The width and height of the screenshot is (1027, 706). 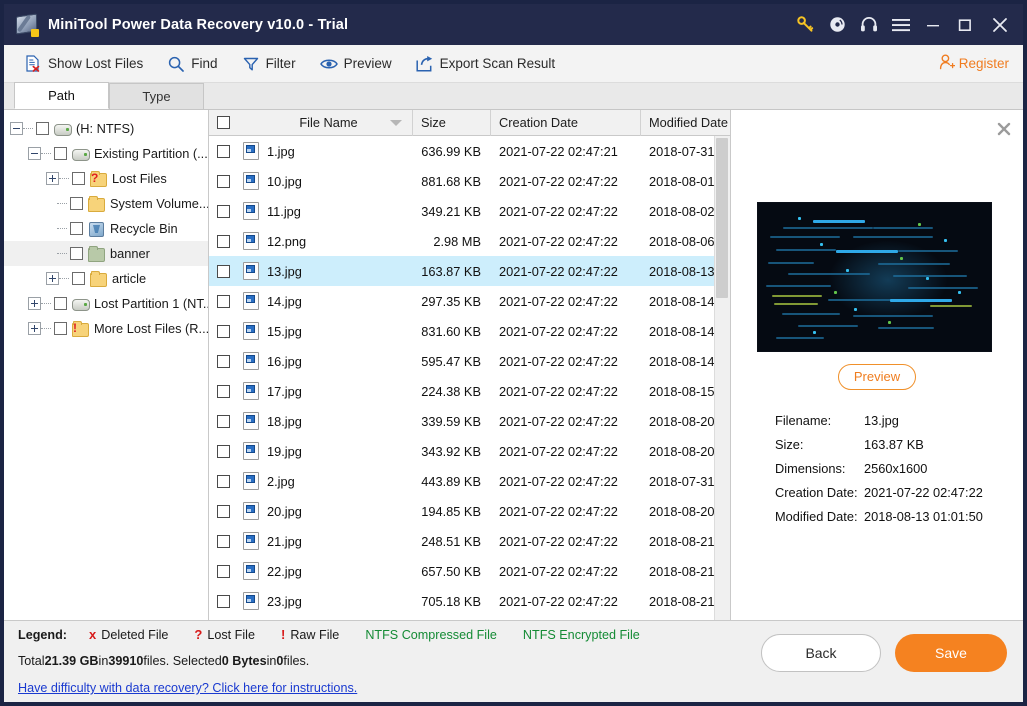 I want to click on close-icon, so click(x=1000, y=24).